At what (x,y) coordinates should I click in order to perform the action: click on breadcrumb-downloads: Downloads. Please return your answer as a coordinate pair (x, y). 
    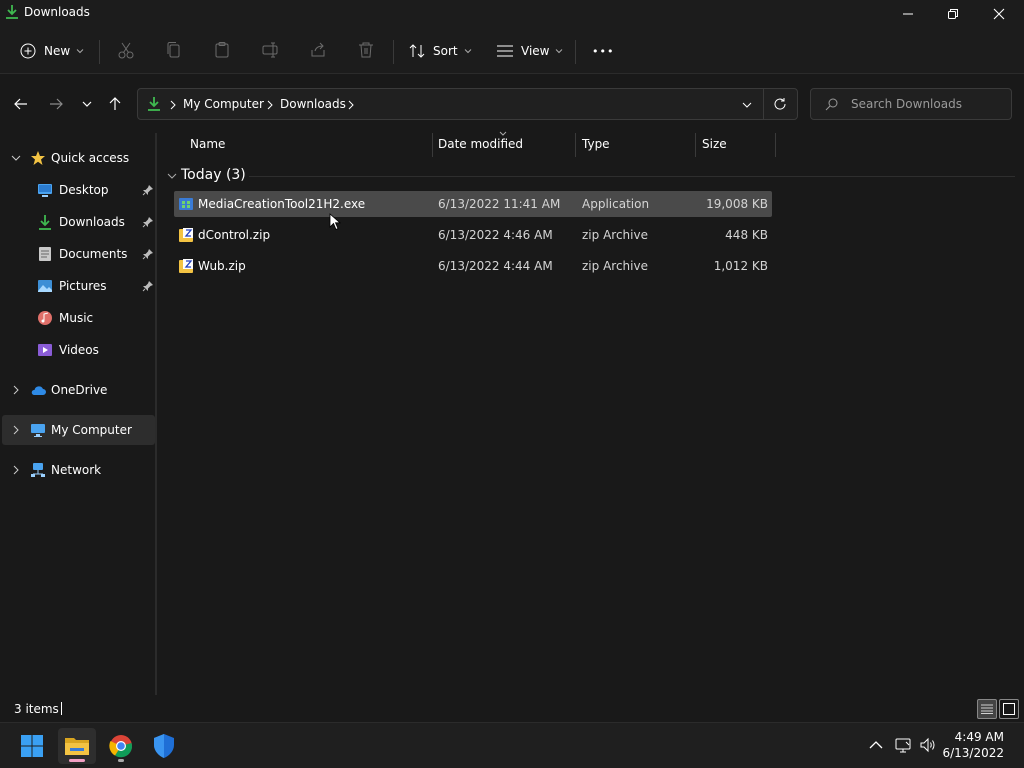
    Looking at the image, I should click on (313, 104).